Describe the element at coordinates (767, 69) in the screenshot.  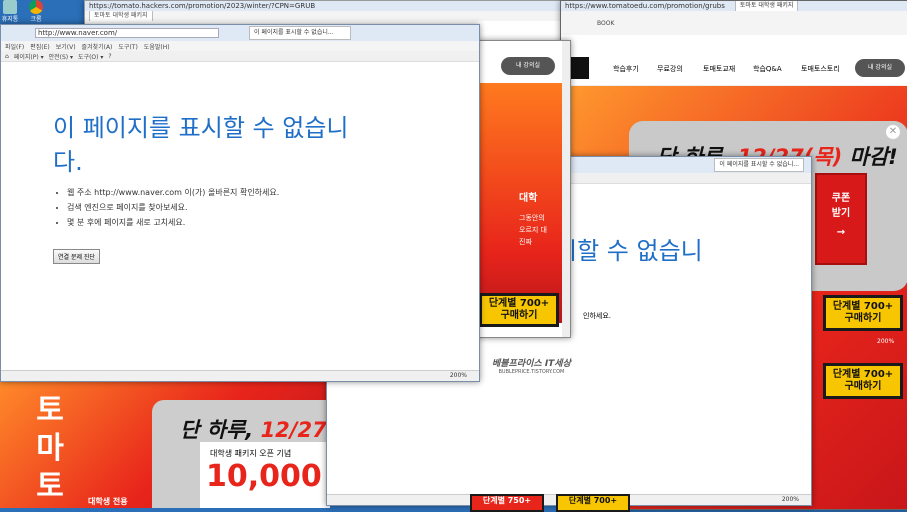
I see `nav-qna: 학습Q&A` at that location.